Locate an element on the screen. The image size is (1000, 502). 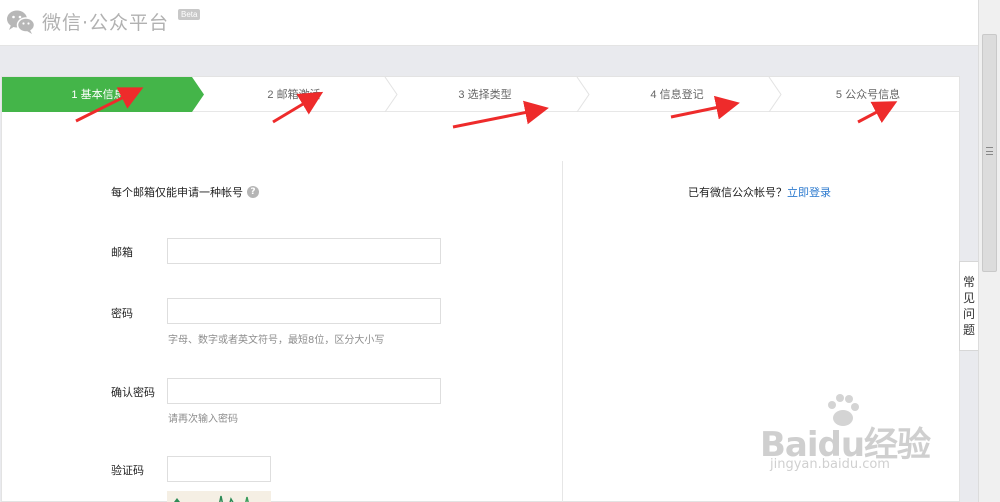
captcha-field is located at coordinates (219, 469).